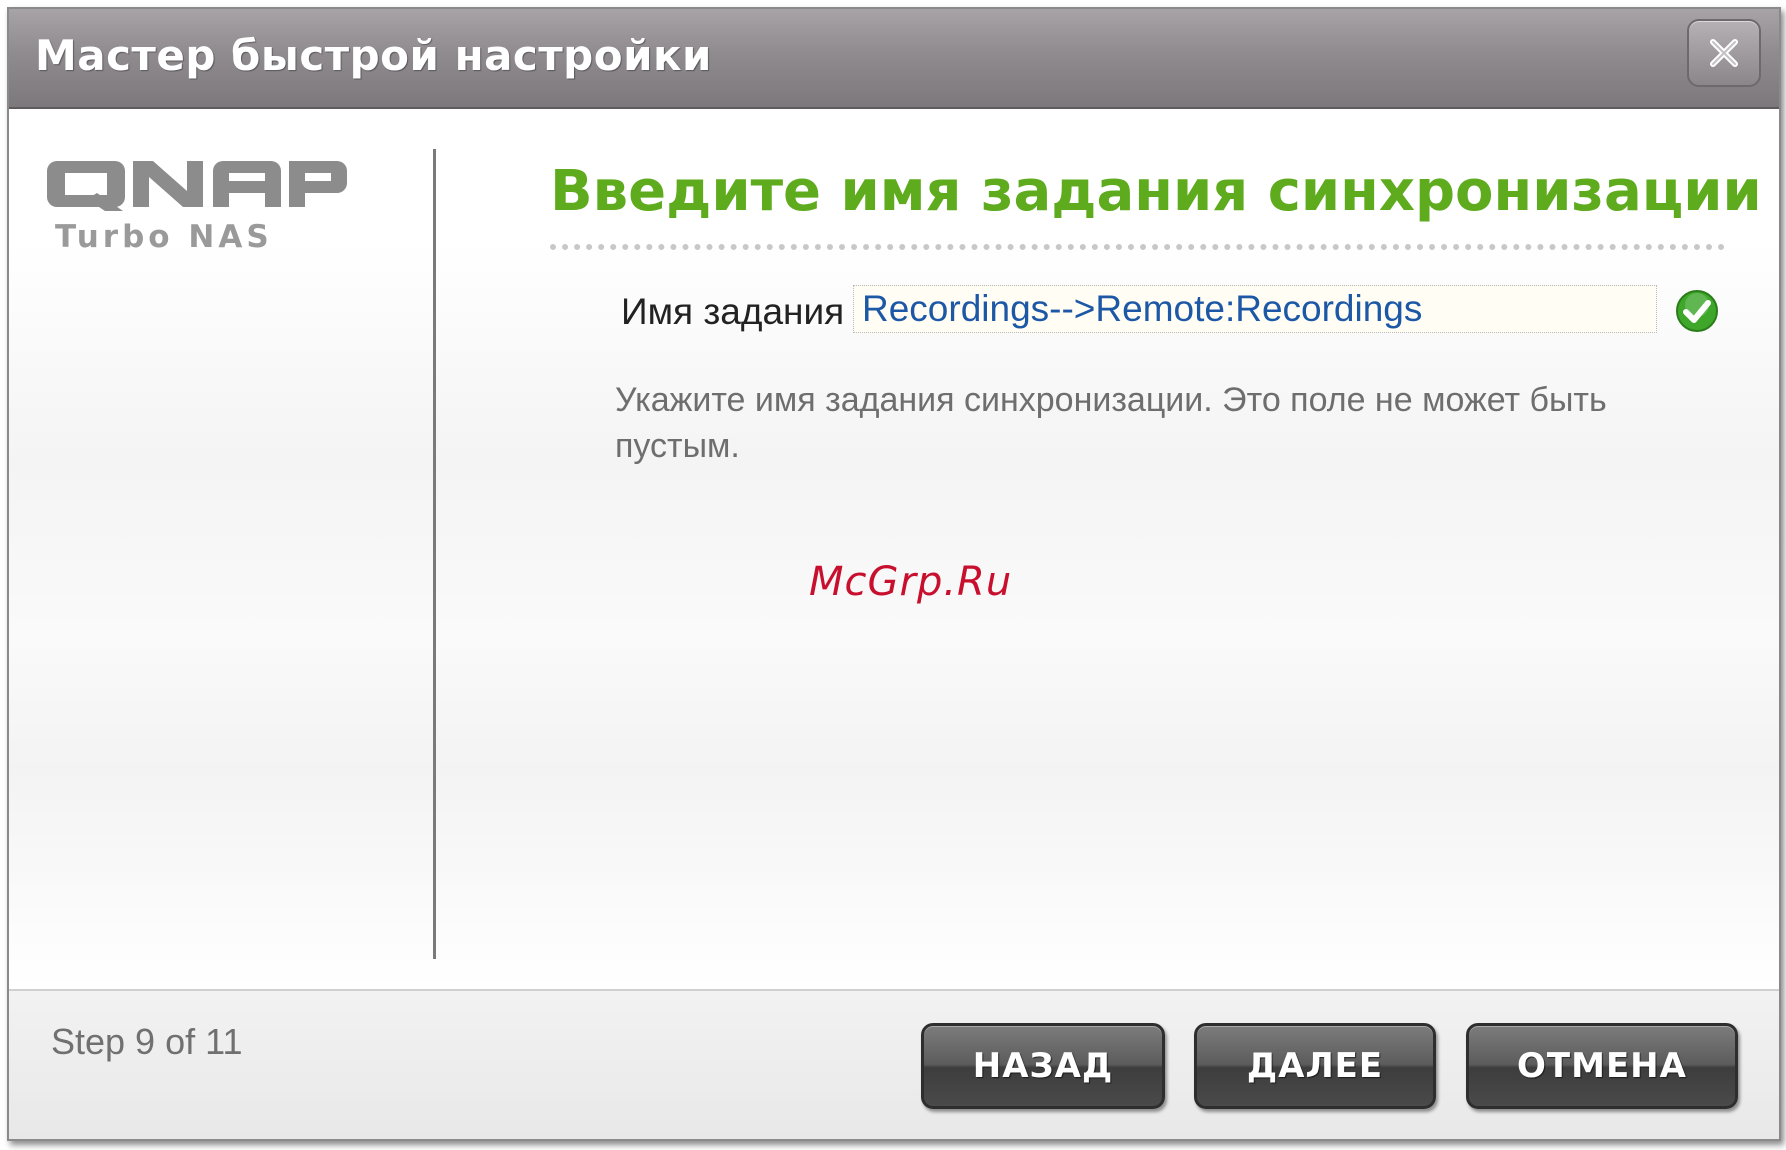 This screenshot has height=1150, width=1786. Describe the element at coordinates (1137, 247) in the screenshot. I see `heading-separator` at that location.